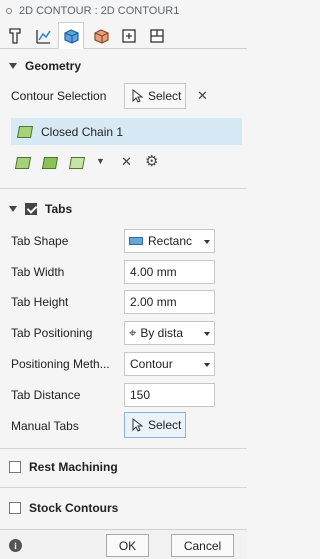 Image resolution: width=320 pixels, height=559 pixels. What do you see at coordinates (40, 302) in the screenshot?
I see `tab-height-label: Tab Height` at bounding box center [40, 302].